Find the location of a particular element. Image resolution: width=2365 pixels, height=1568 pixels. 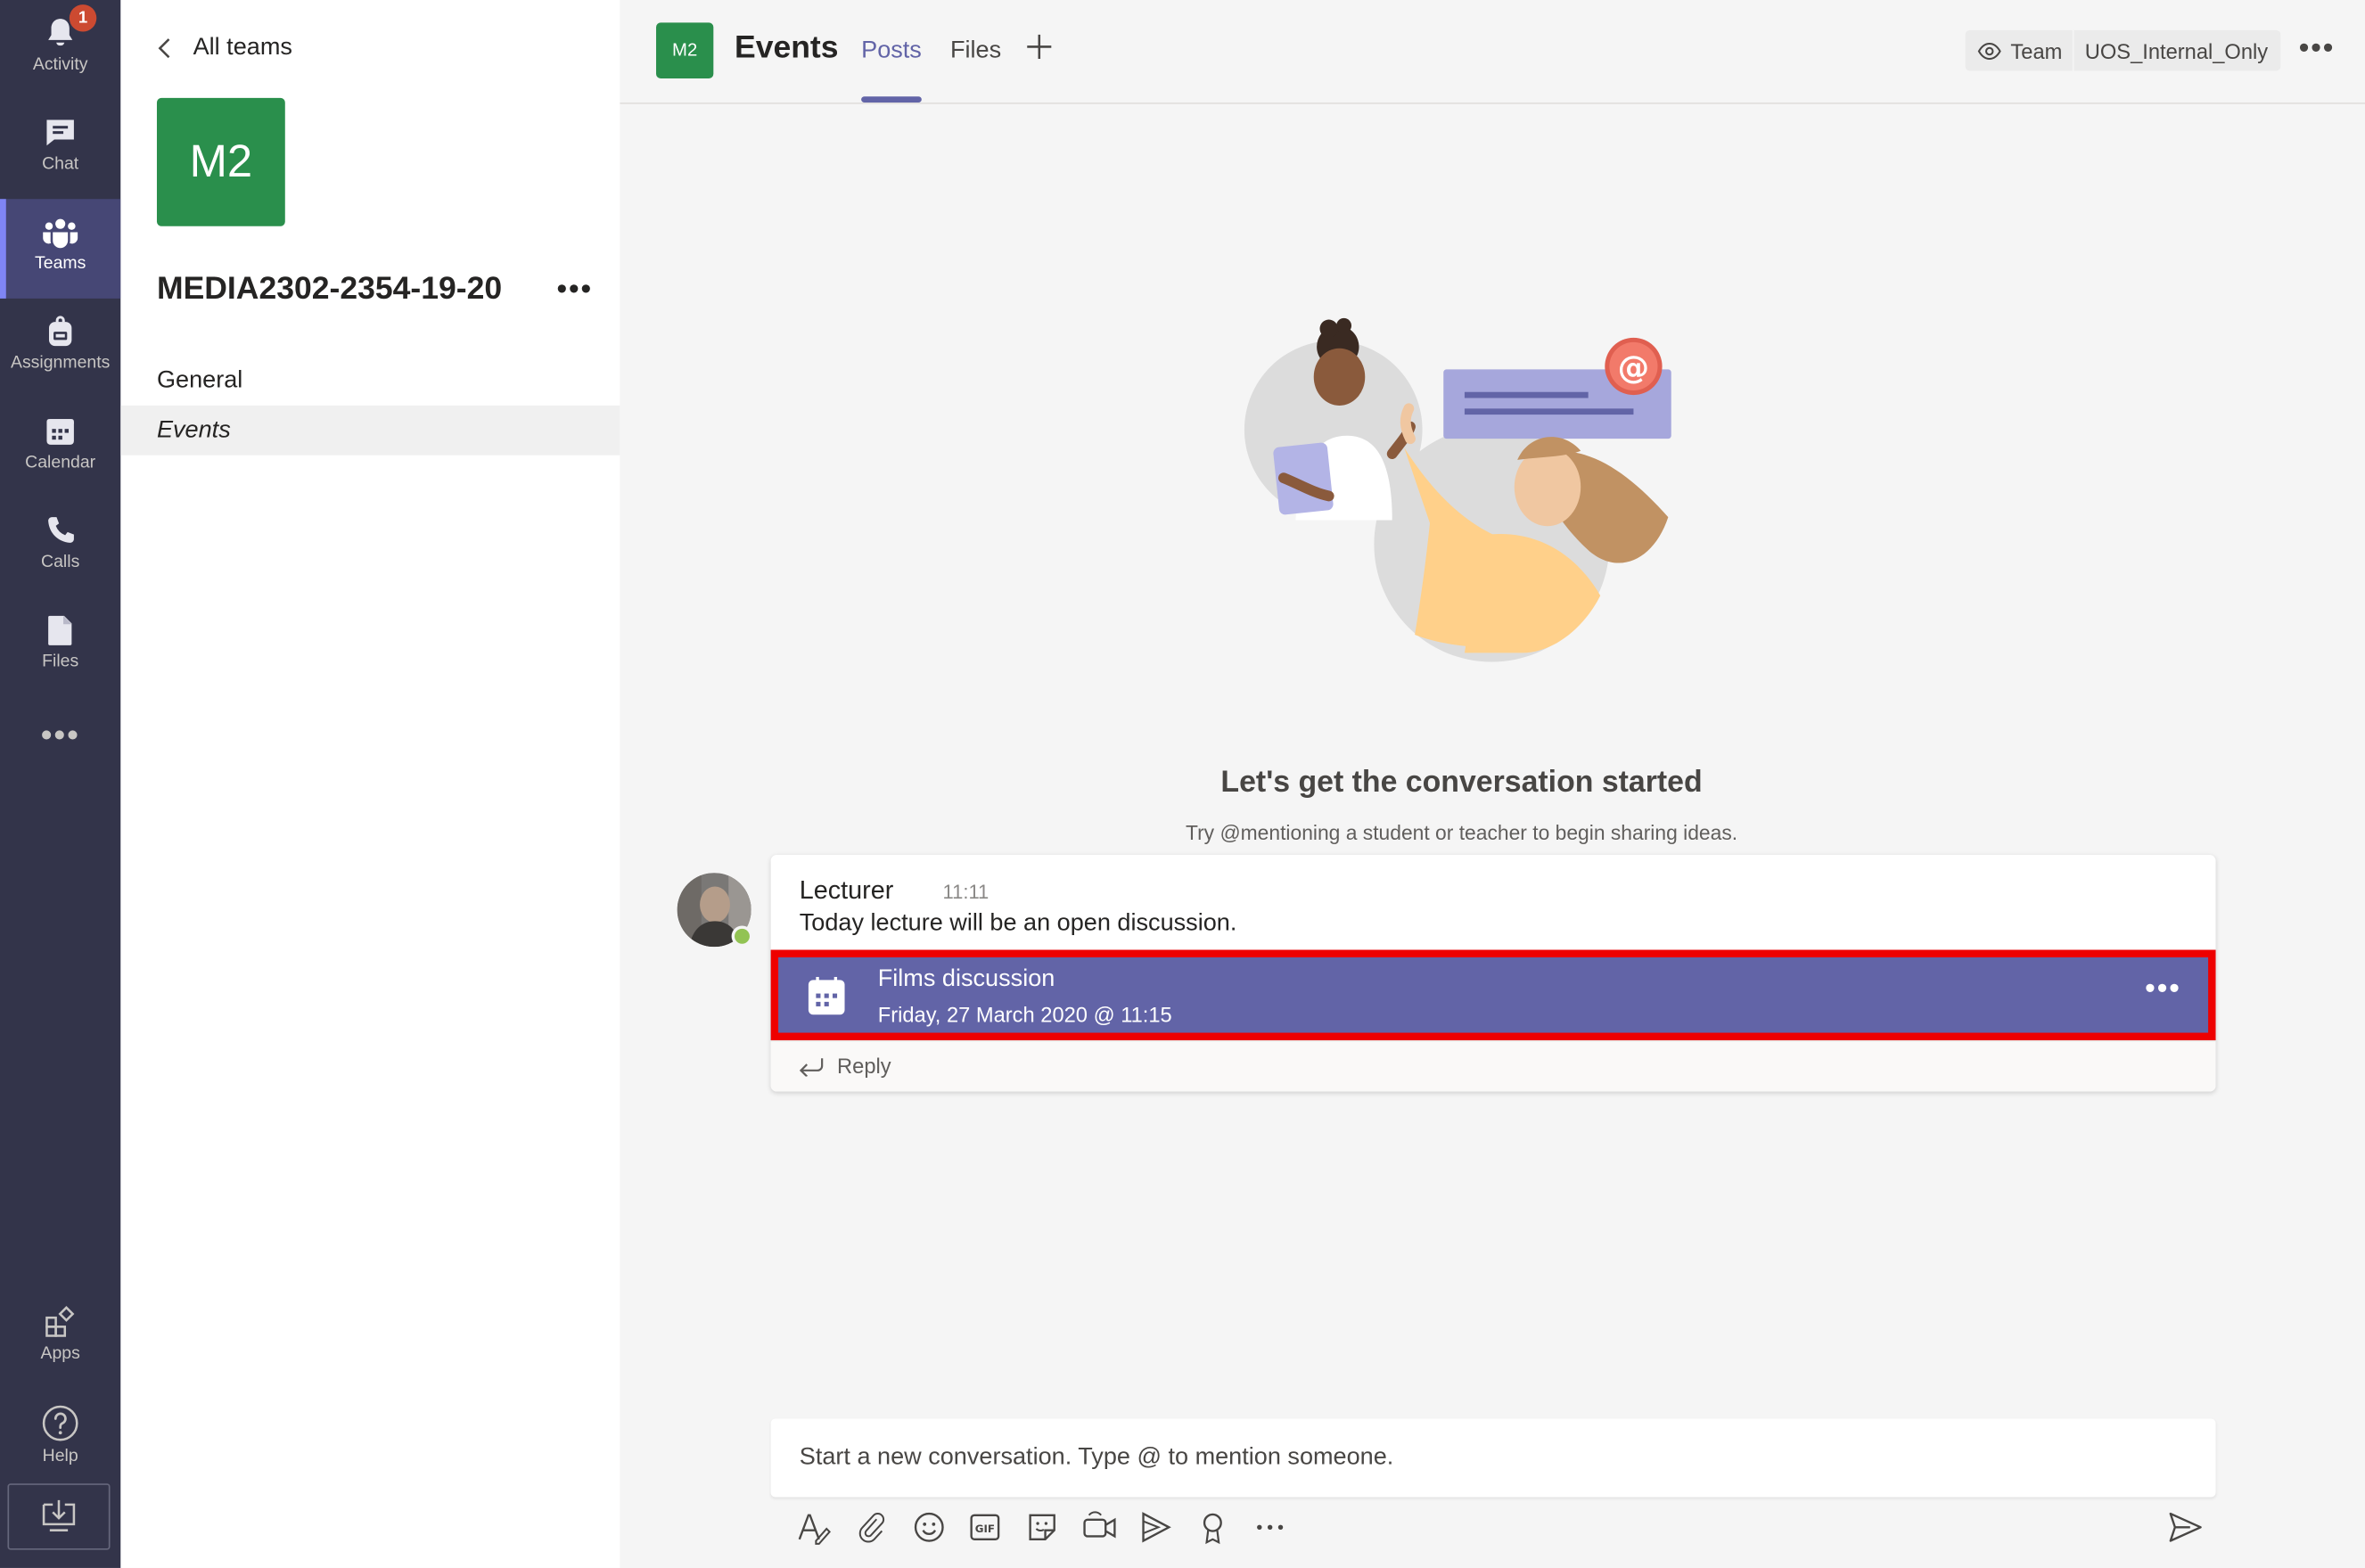

praise-badge-icon is located at coordinates (1212, 1529).